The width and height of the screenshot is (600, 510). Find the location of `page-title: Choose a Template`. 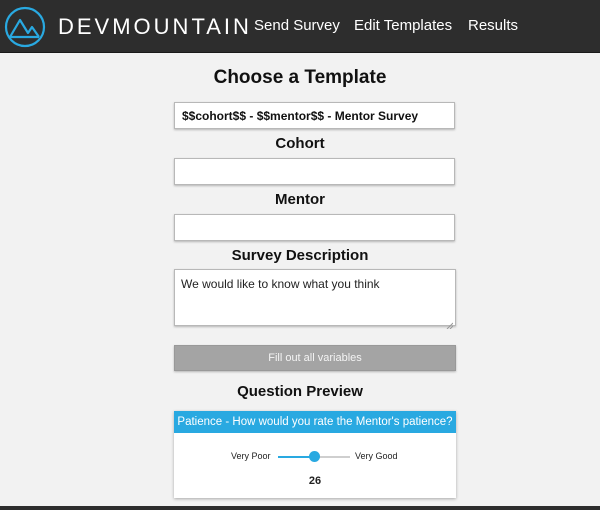

page-title: Choose a Template is located at coordinates (300, 77).